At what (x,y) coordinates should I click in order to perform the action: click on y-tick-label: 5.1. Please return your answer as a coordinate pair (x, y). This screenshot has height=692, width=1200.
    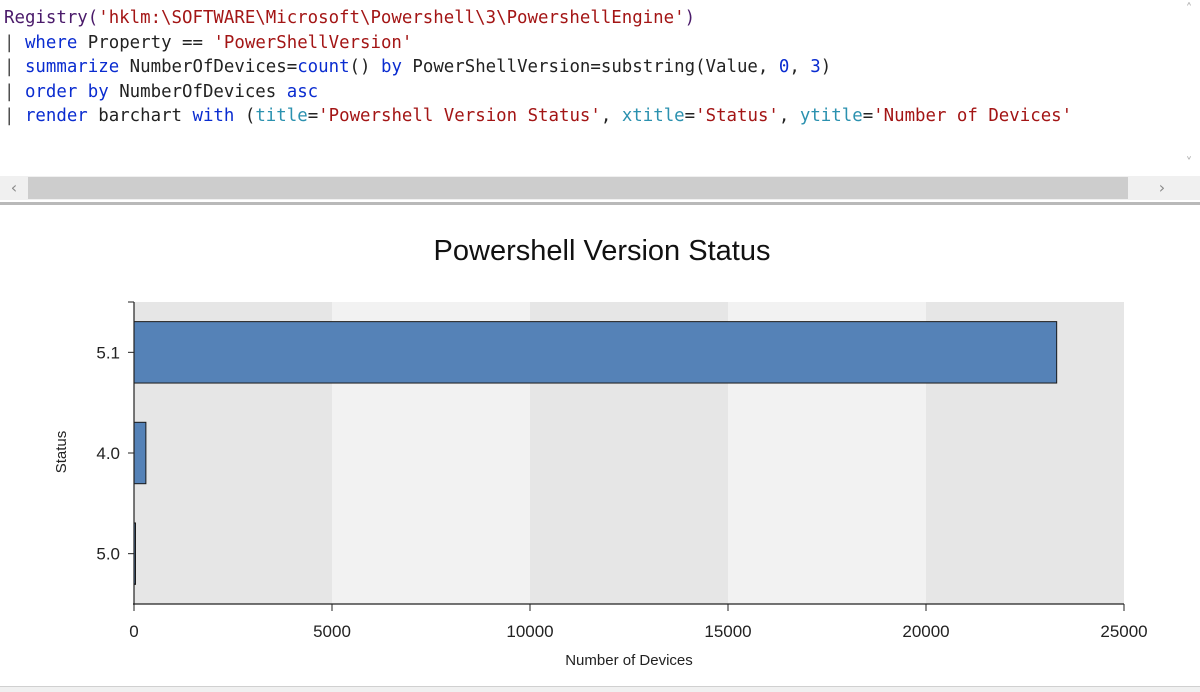
    Looking at the image, I should click on (108, 352).